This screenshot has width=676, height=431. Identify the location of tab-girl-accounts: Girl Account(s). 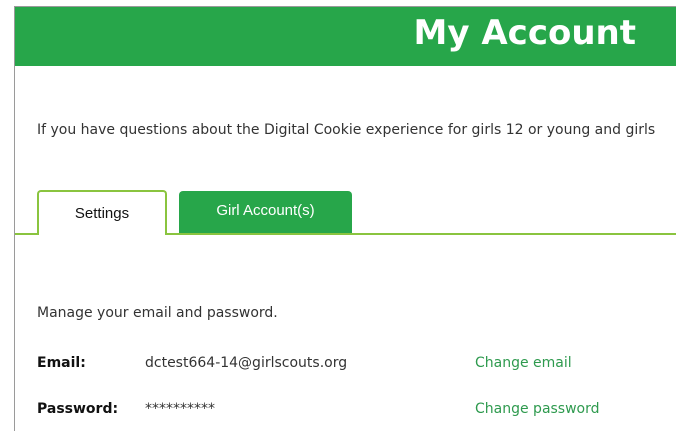
(265, 212).